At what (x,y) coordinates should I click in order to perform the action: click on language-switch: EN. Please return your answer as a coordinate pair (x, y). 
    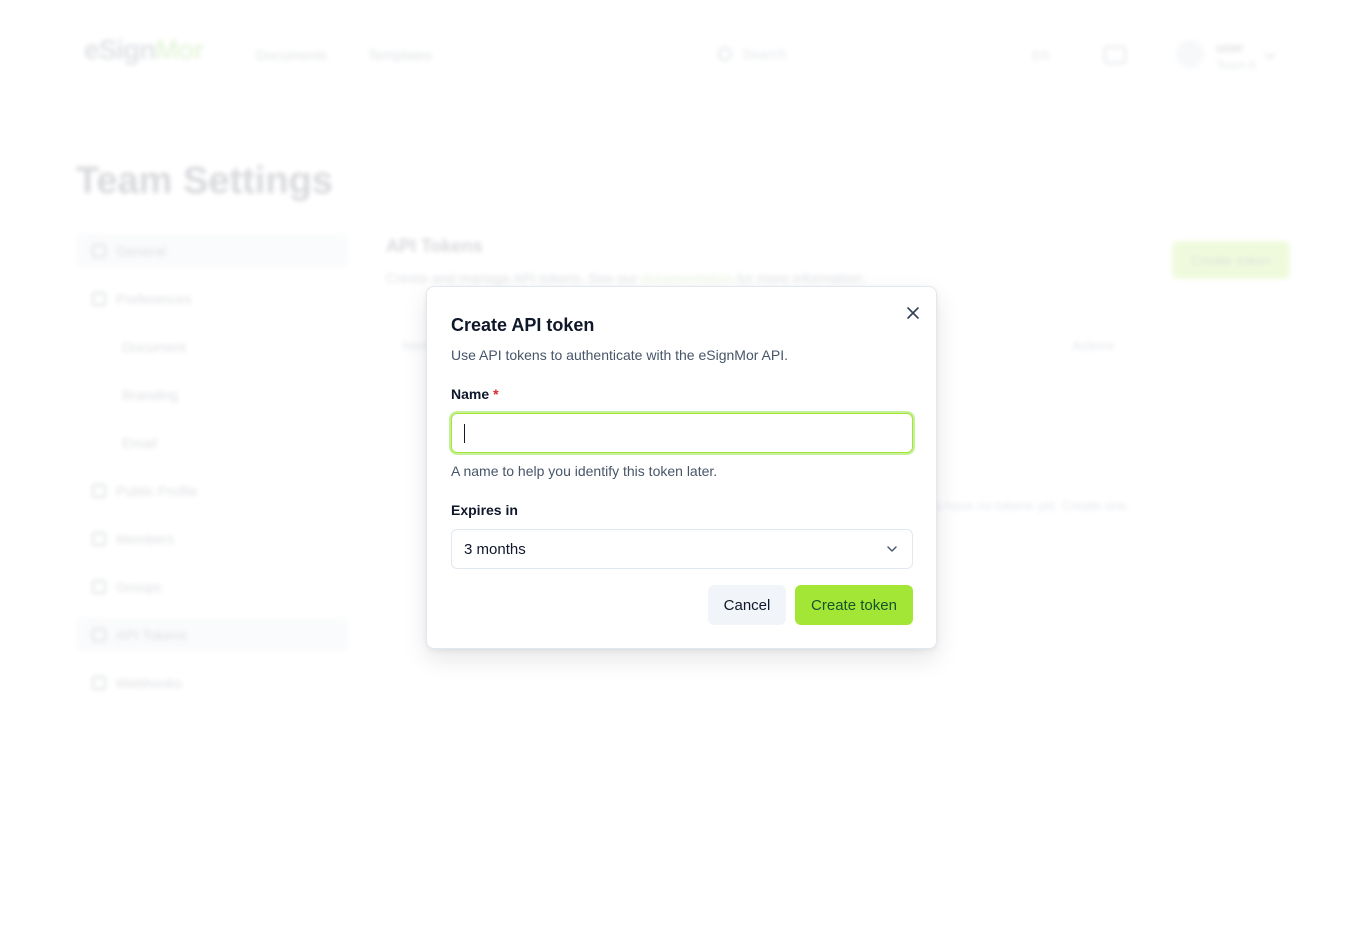
    Looking at the image, I should click on (1041, 55).